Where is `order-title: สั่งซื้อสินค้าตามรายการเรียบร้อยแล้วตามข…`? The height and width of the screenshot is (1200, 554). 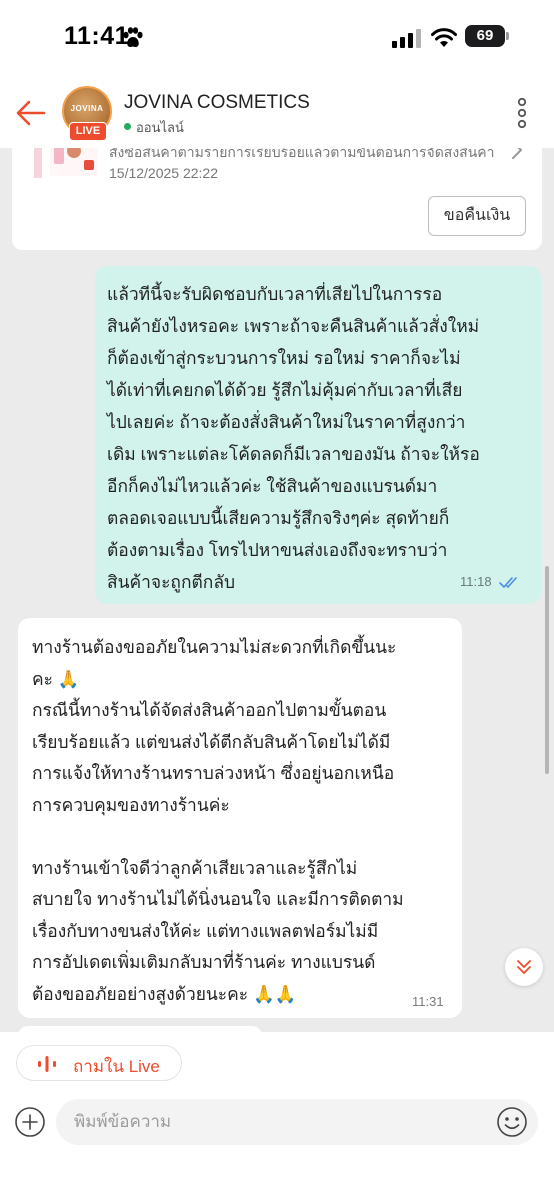 order-title: สั่งซื้อสินค้าตามรายการเรียบร้อยแล้วตามข… is located at coordinates (303, 154).